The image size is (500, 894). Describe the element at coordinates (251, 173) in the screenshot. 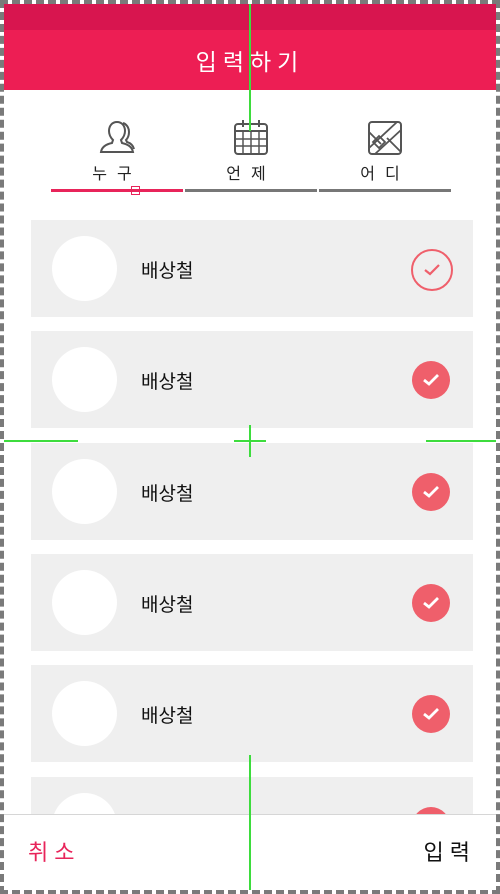

I see `tab-when-label: 언제` at that location.